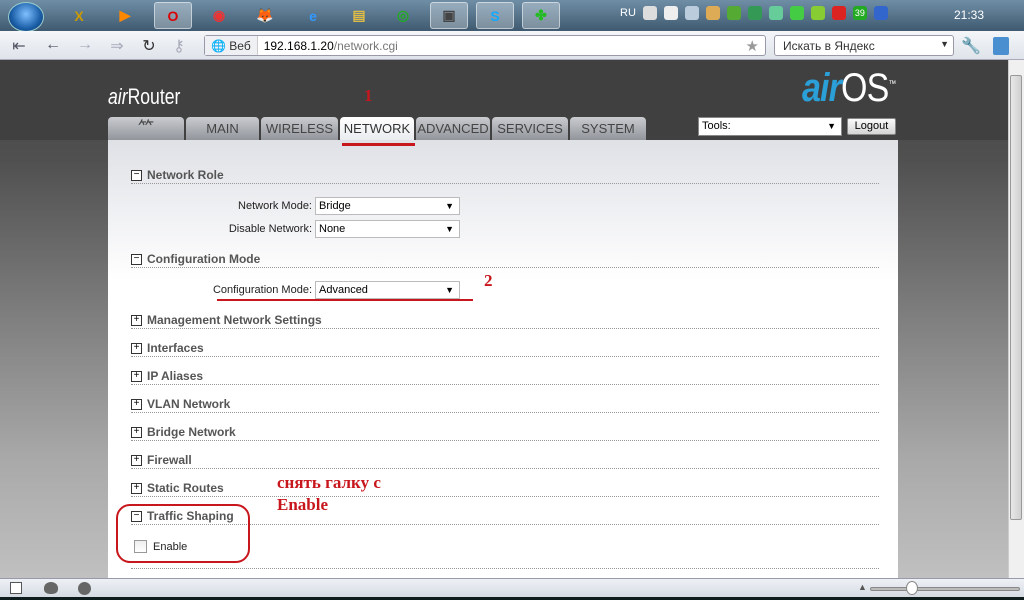 This screenshot has width=1024, height=600. What do you see at coordinates (144, 96) in the screenshot?
I see `airrouter-logo: airRouter` at bounding box center [144, 96].